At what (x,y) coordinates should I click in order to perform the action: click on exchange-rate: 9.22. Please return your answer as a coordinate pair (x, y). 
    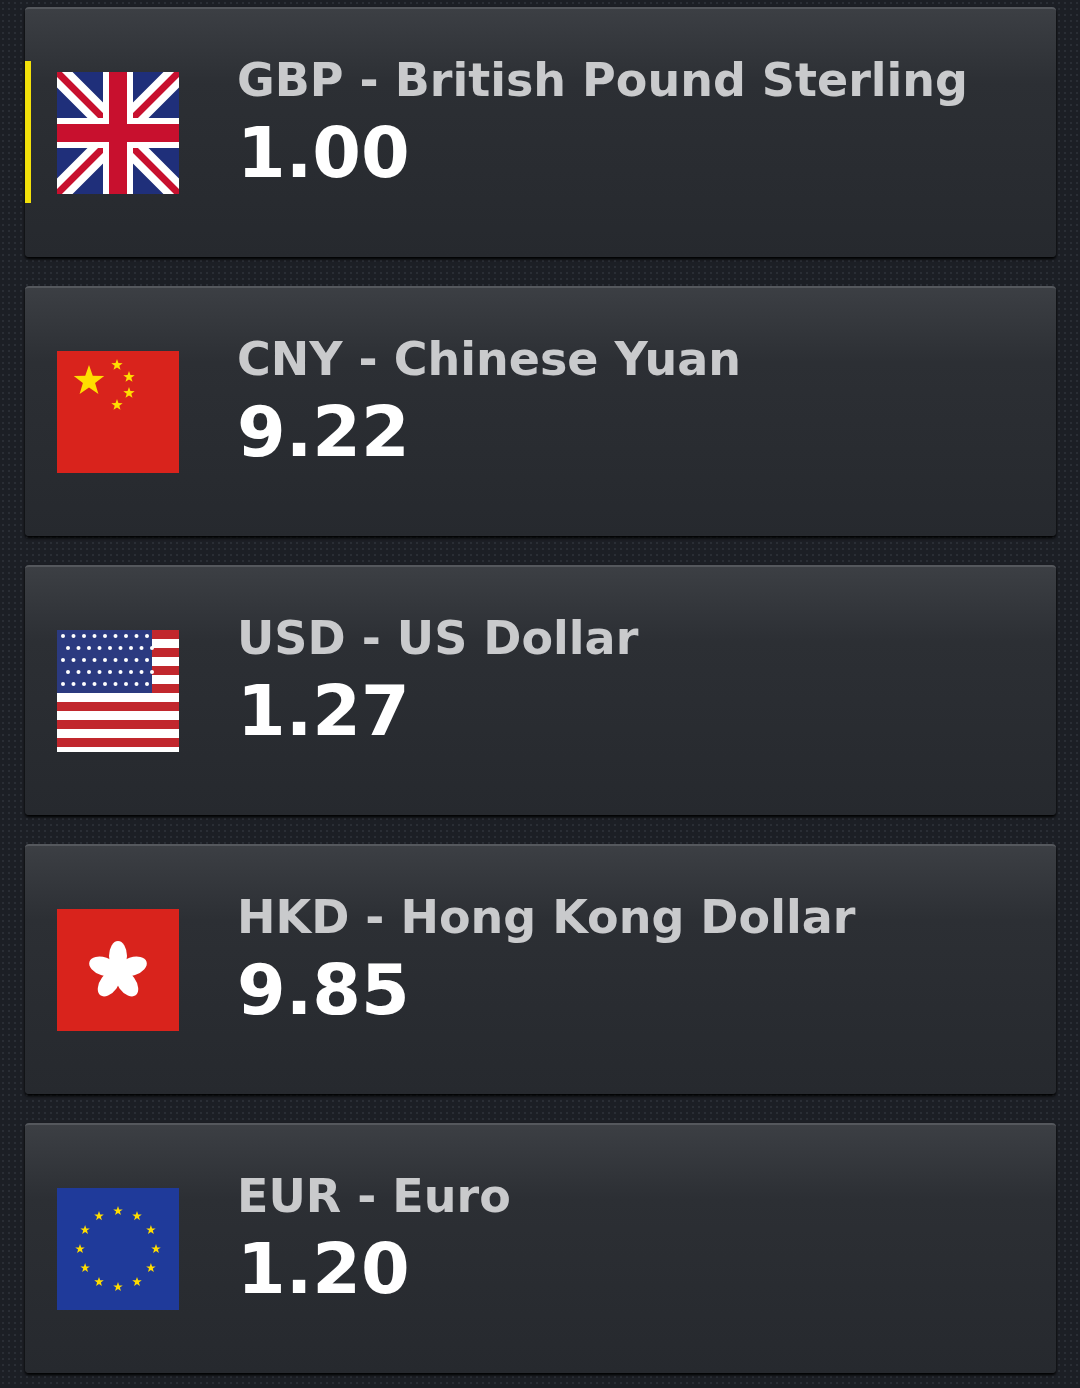
    Looking at the image, I should click on (324, 432).